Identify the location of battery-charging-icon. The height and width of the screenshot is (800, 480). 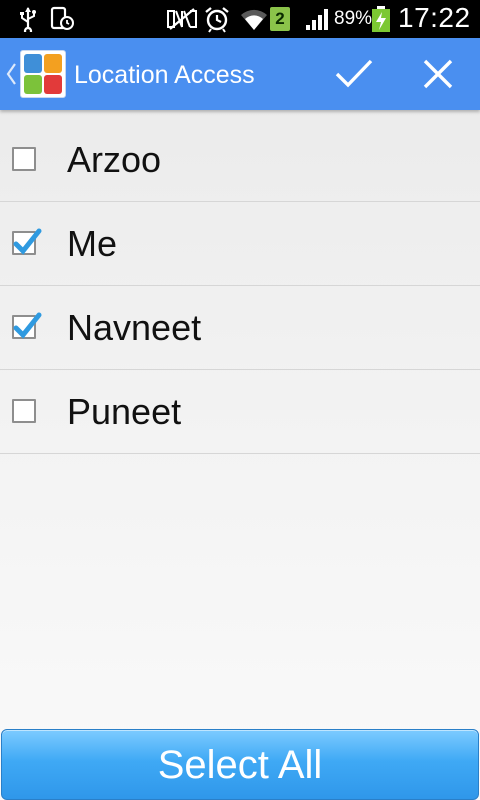
(381, 19).